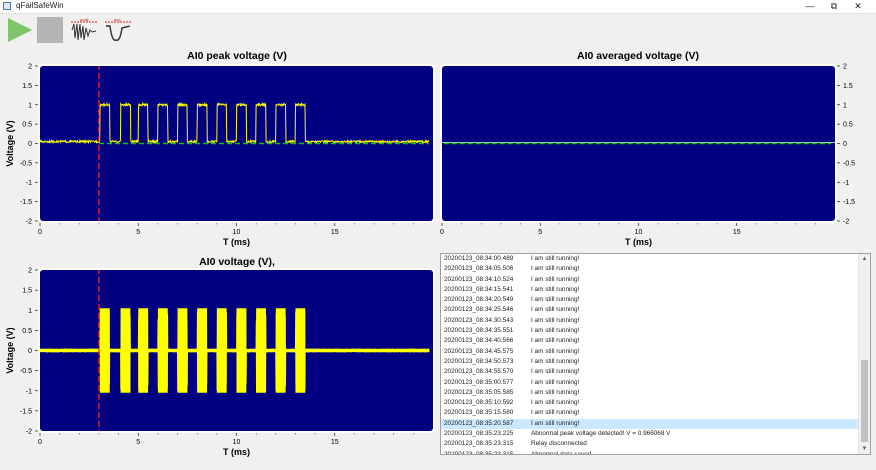 This screenshot has width=876, height=470. I want to click on svg-text: avg, so click(117, 19).